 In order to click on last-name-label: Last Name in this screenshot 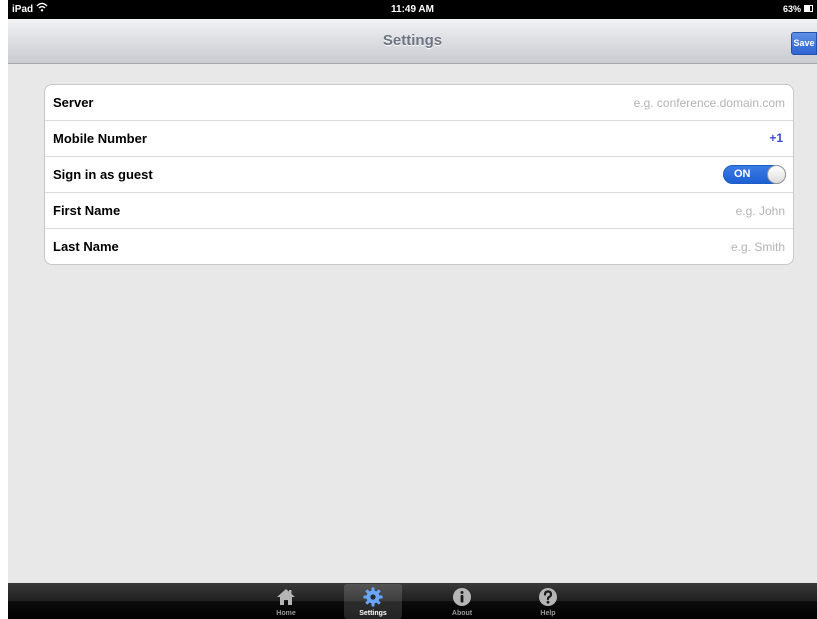, I will do `click(86, 246)`.